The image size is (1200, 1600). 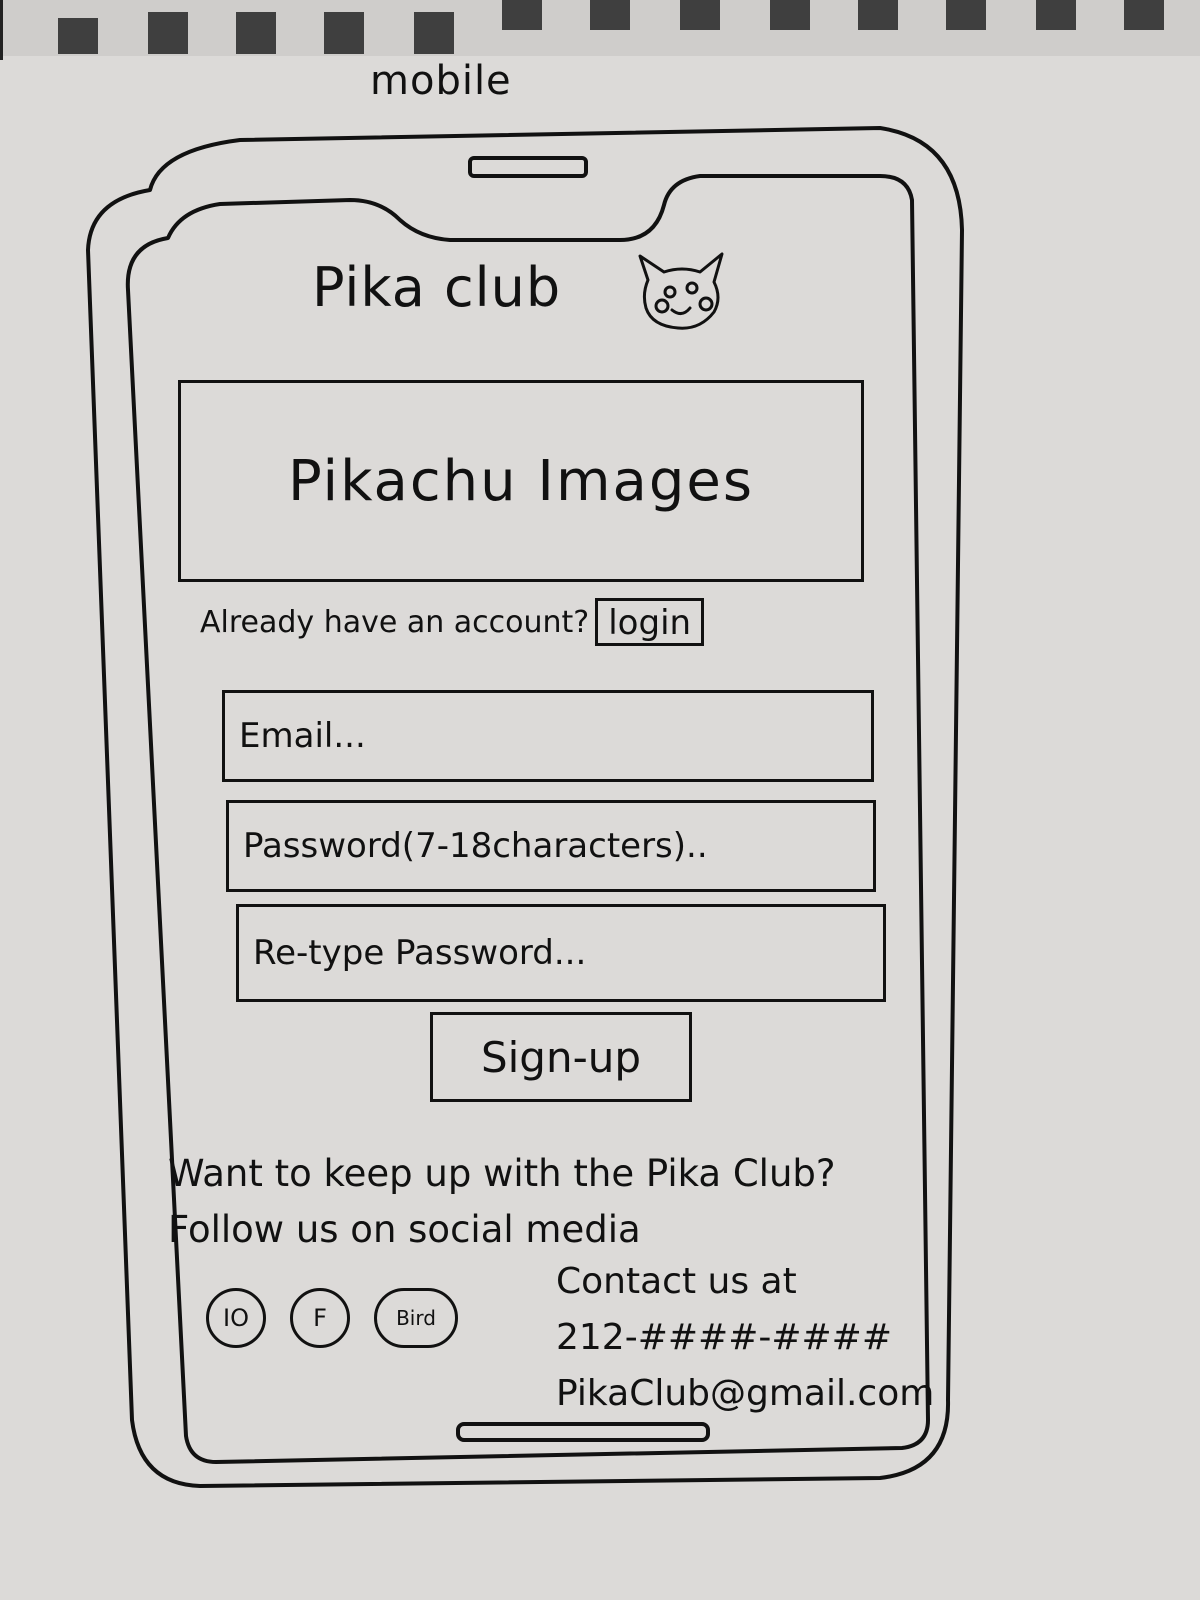 What do you see at coordinates (561, 953) in the screenshot?
I see `retype-password-field` at bounding box center [561, 953].